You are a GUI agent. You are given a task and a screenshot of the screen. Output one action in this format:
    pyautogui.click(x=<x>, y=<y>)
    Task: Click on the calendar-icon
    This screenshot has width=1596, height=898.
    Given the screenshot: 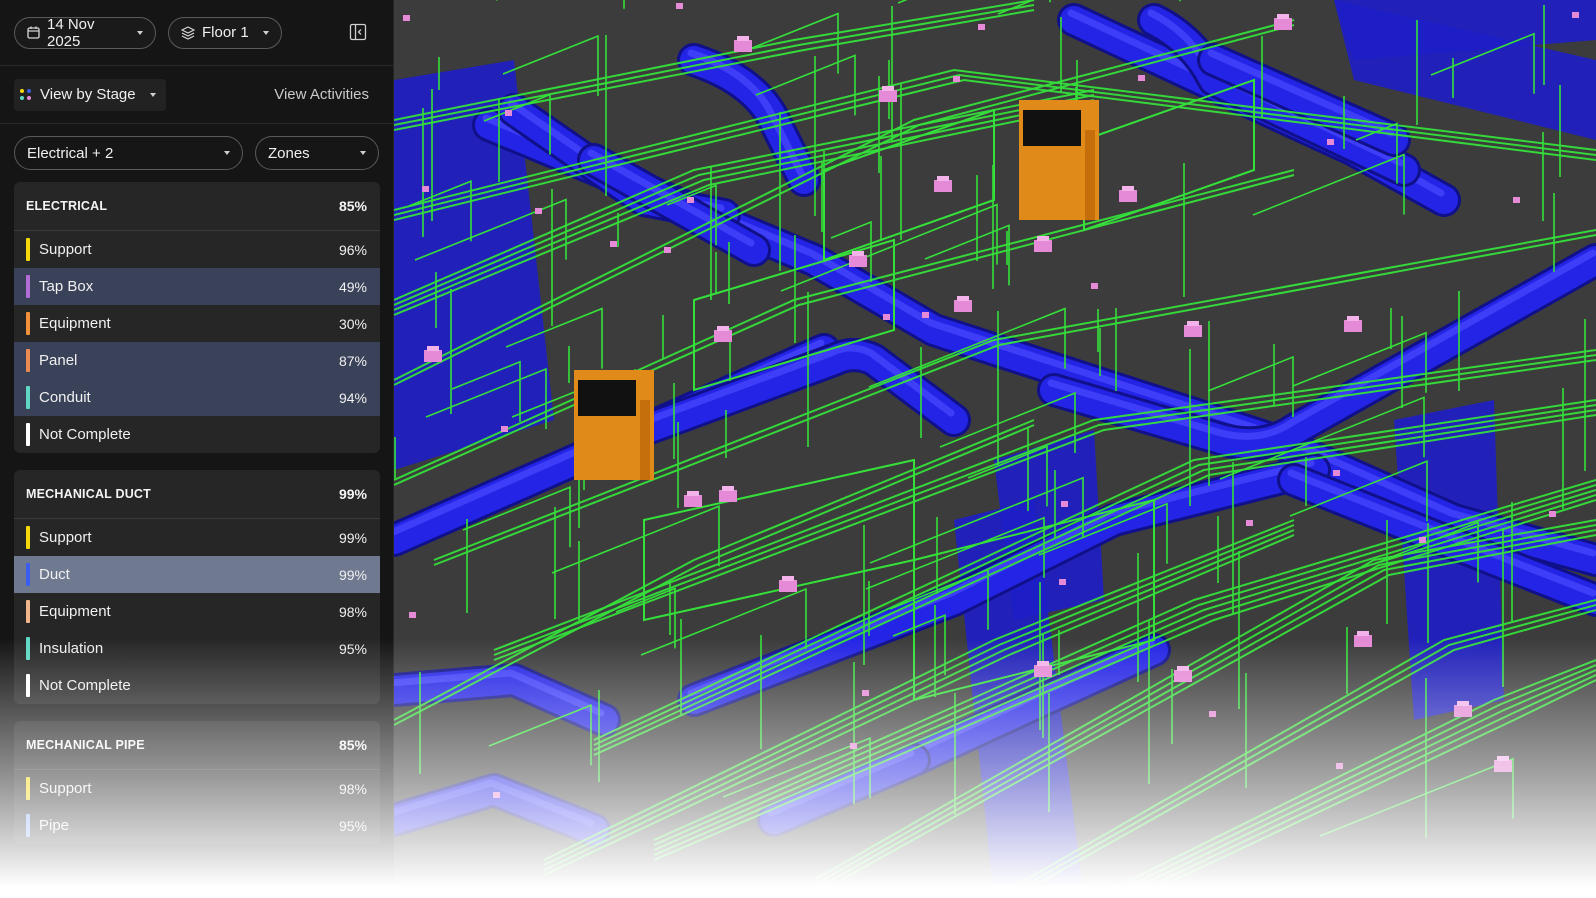 What is the action you would take?
    pyautogui.click(x=33, y=33)
    